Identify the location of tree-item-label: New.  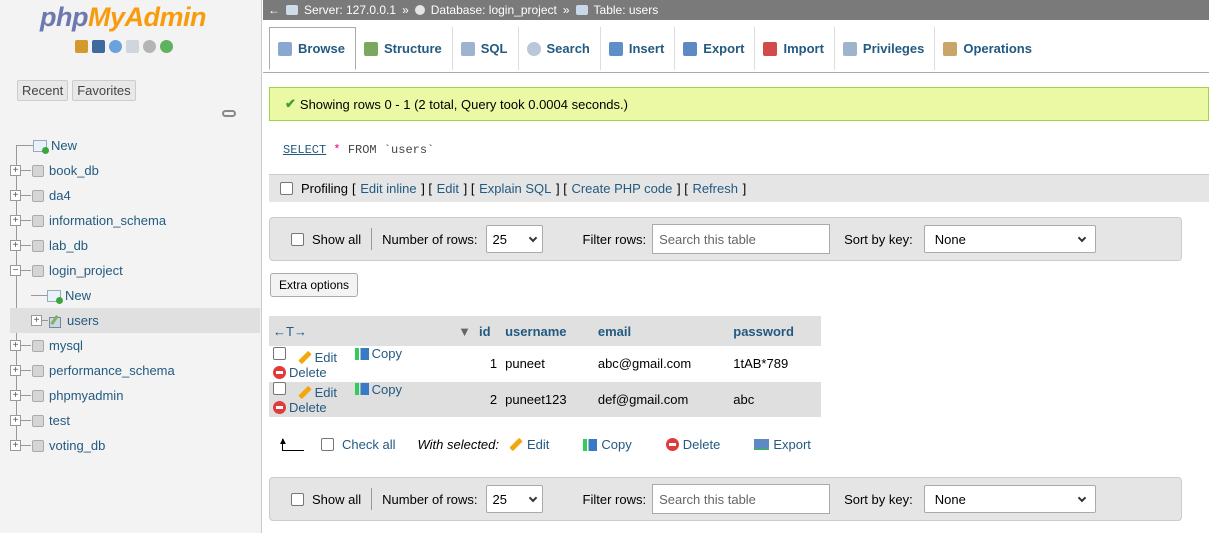
(78, 295).